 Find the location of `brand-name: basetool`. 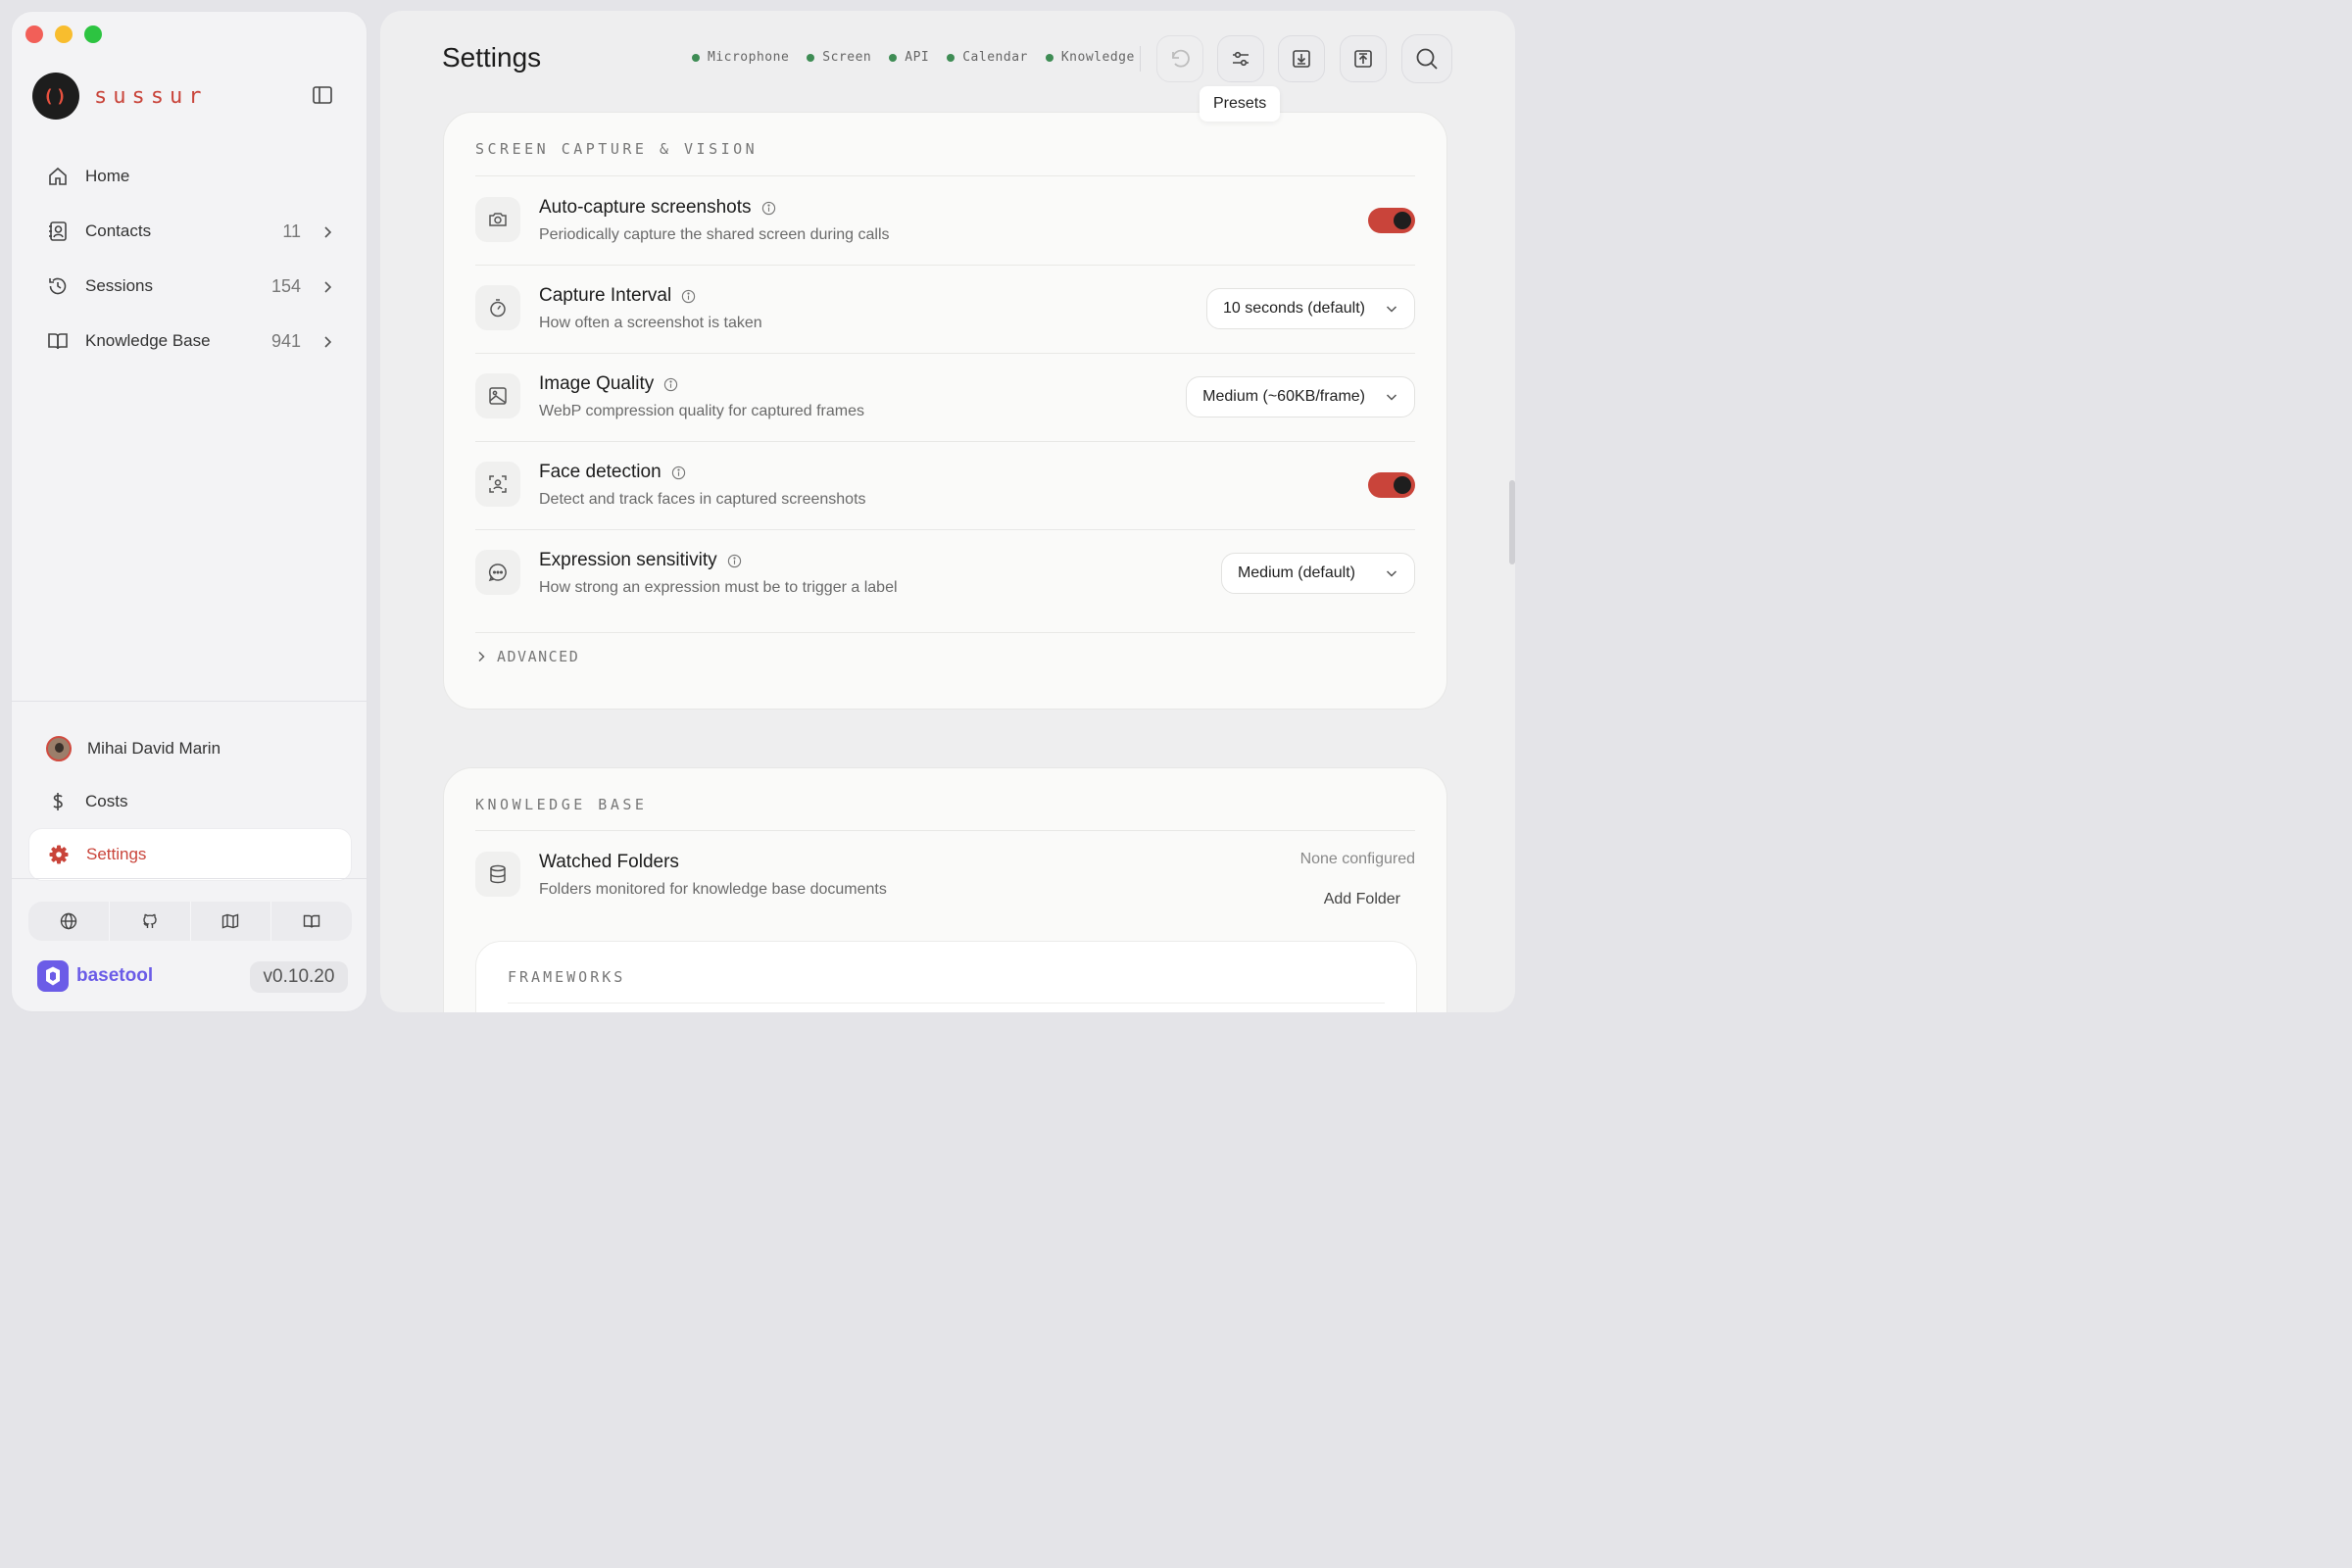

brand-name: basetool is located at coordinates (115, 975).